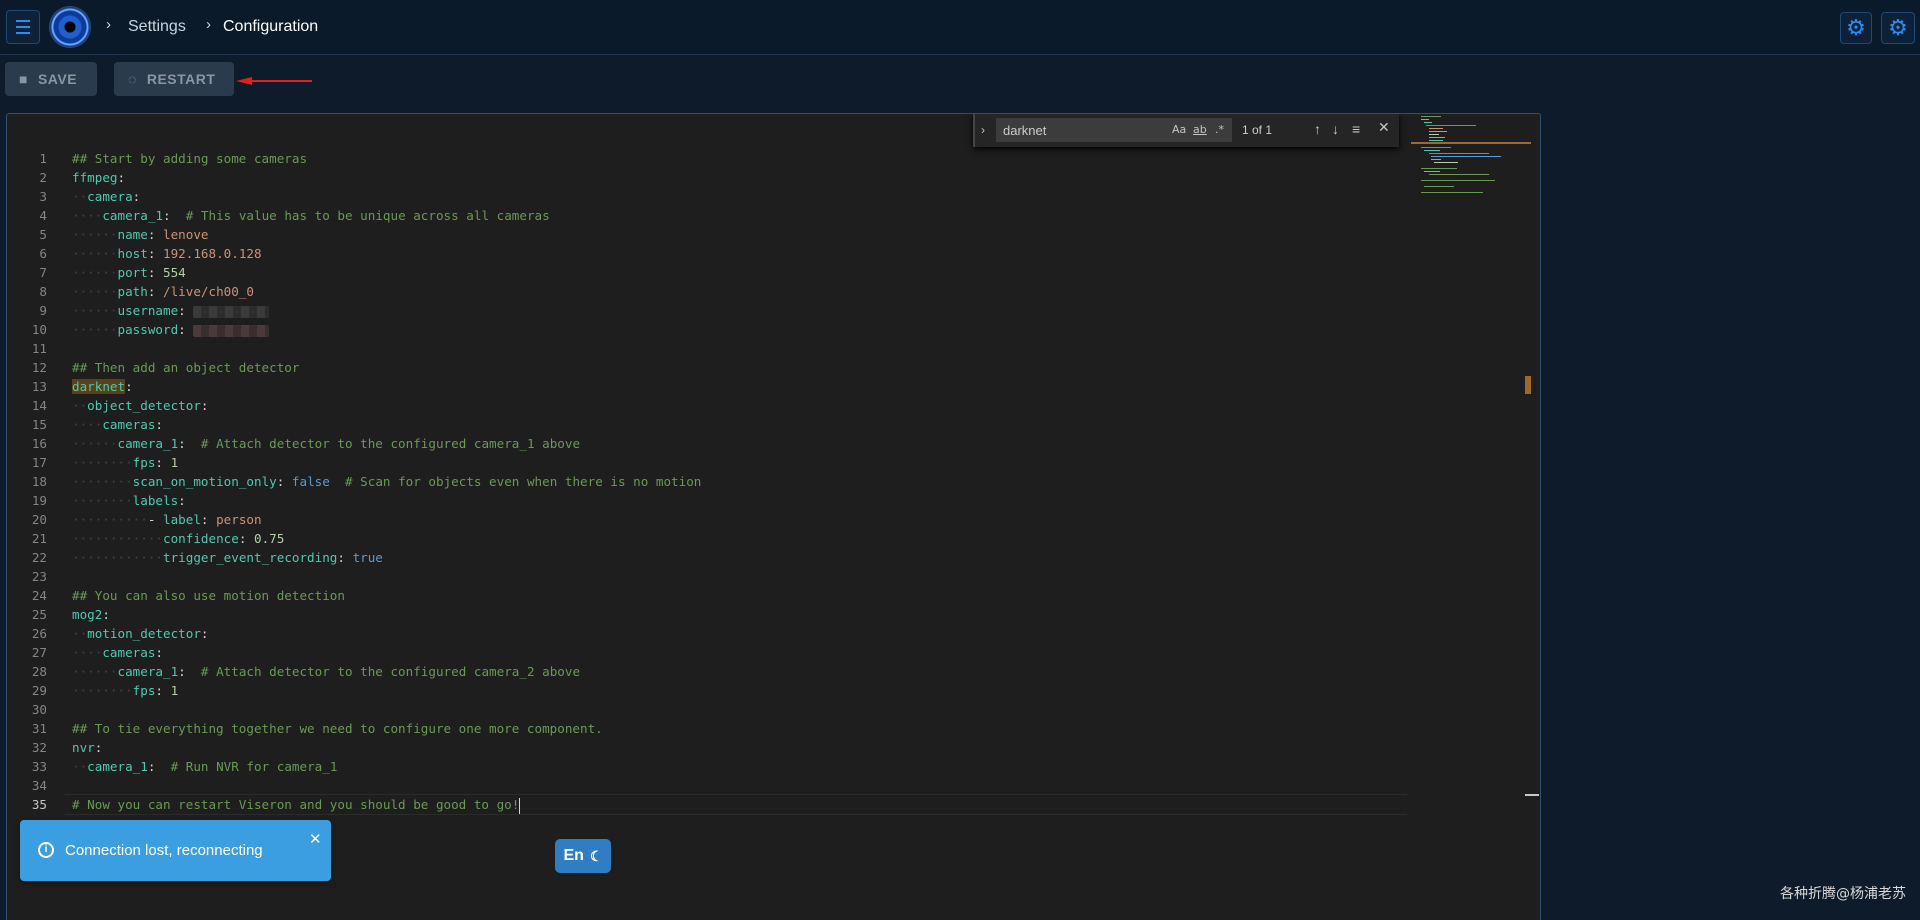 The height and width of the screenshot is (920, 1920). What do you see at coordinates (39, 576) in the screenshot?
I see `line-number: 23` at bounding box center [39, 576].